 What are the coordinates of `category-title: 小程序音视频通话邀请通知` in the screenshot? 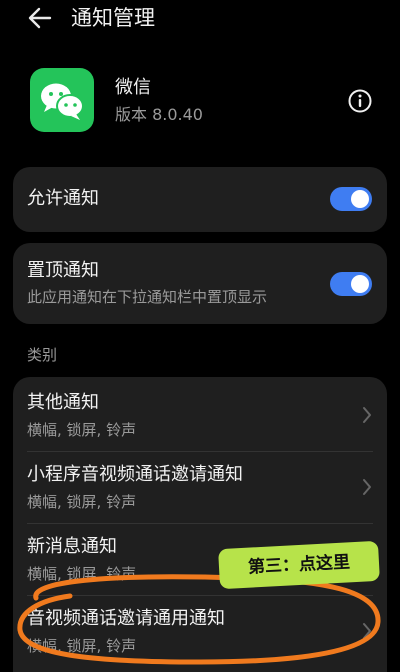 It's located at (135, 474).